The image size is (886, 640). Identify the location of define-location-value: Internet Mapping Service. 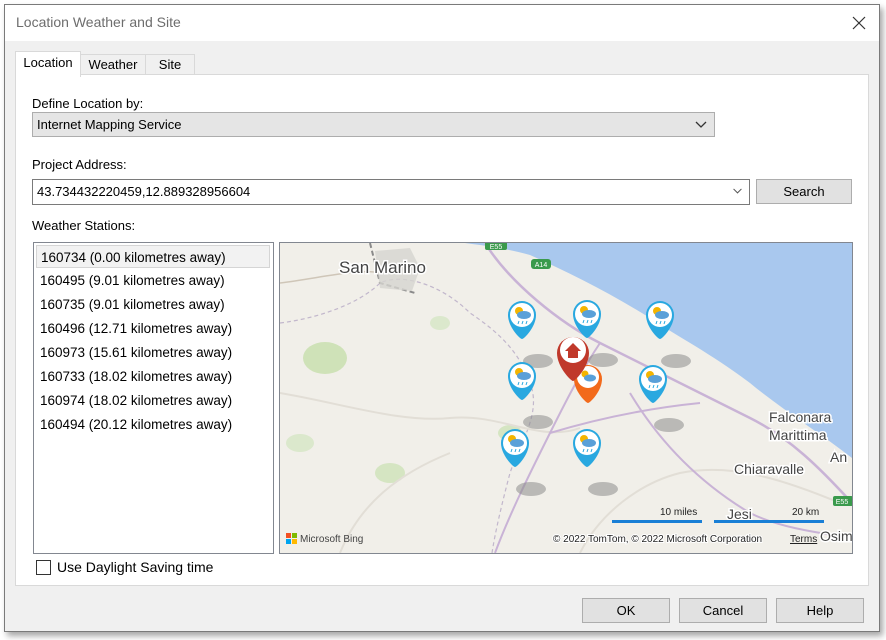
(109, 124).